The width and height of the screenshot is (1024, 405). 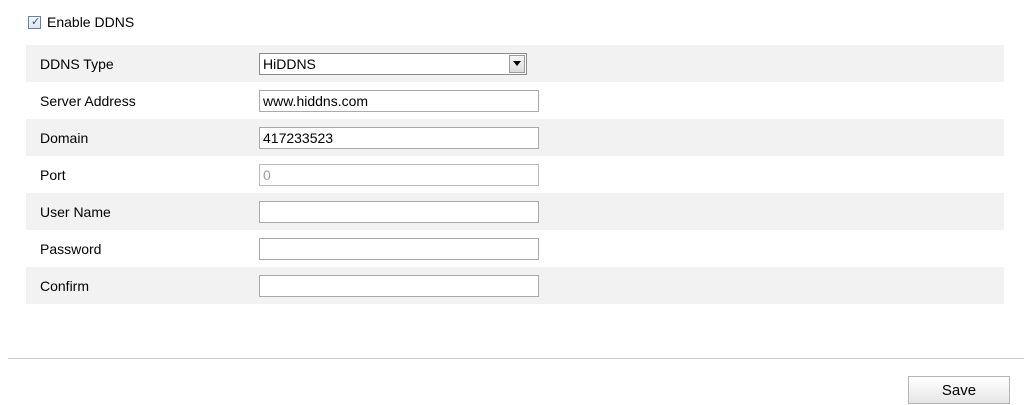 I want to click on chevron-down-icon, so click(x=517, y=63).